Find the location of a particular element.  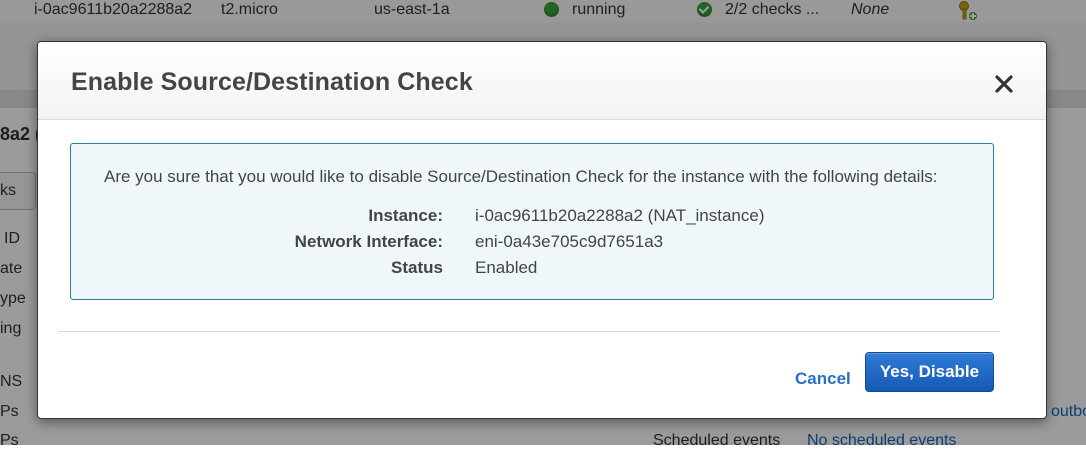

instance-value: i-0ac9611b20a2288a2 (NAT_instance) is located at coordinates (620, 215).